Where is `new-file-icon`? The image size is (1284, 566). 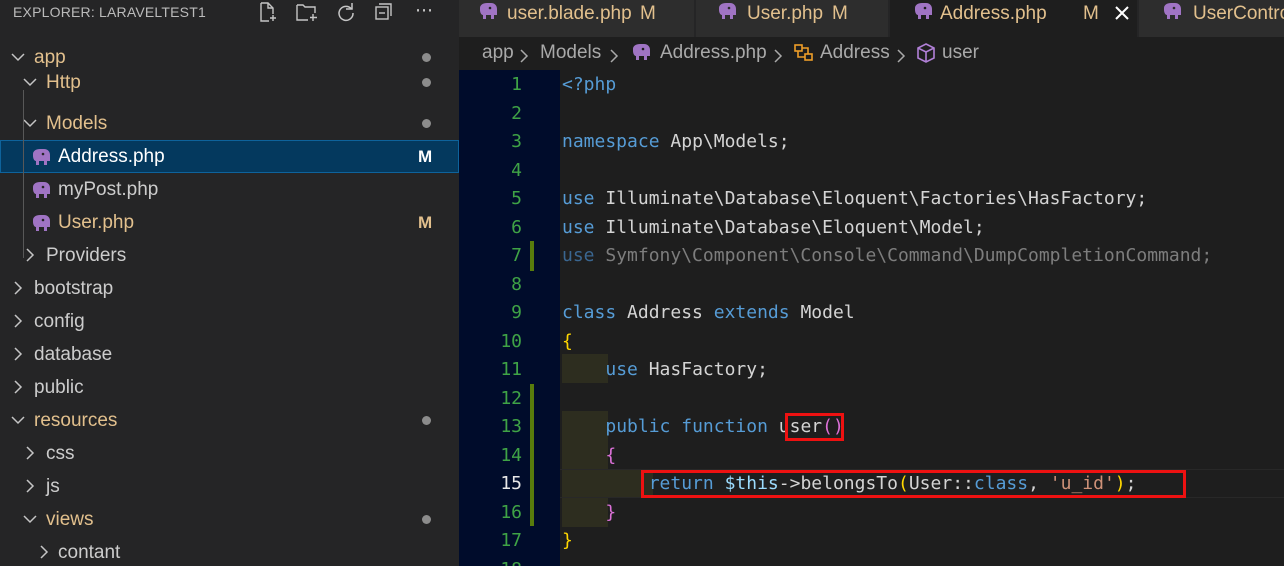 new-file-icon is located at coordinates (267, 12).